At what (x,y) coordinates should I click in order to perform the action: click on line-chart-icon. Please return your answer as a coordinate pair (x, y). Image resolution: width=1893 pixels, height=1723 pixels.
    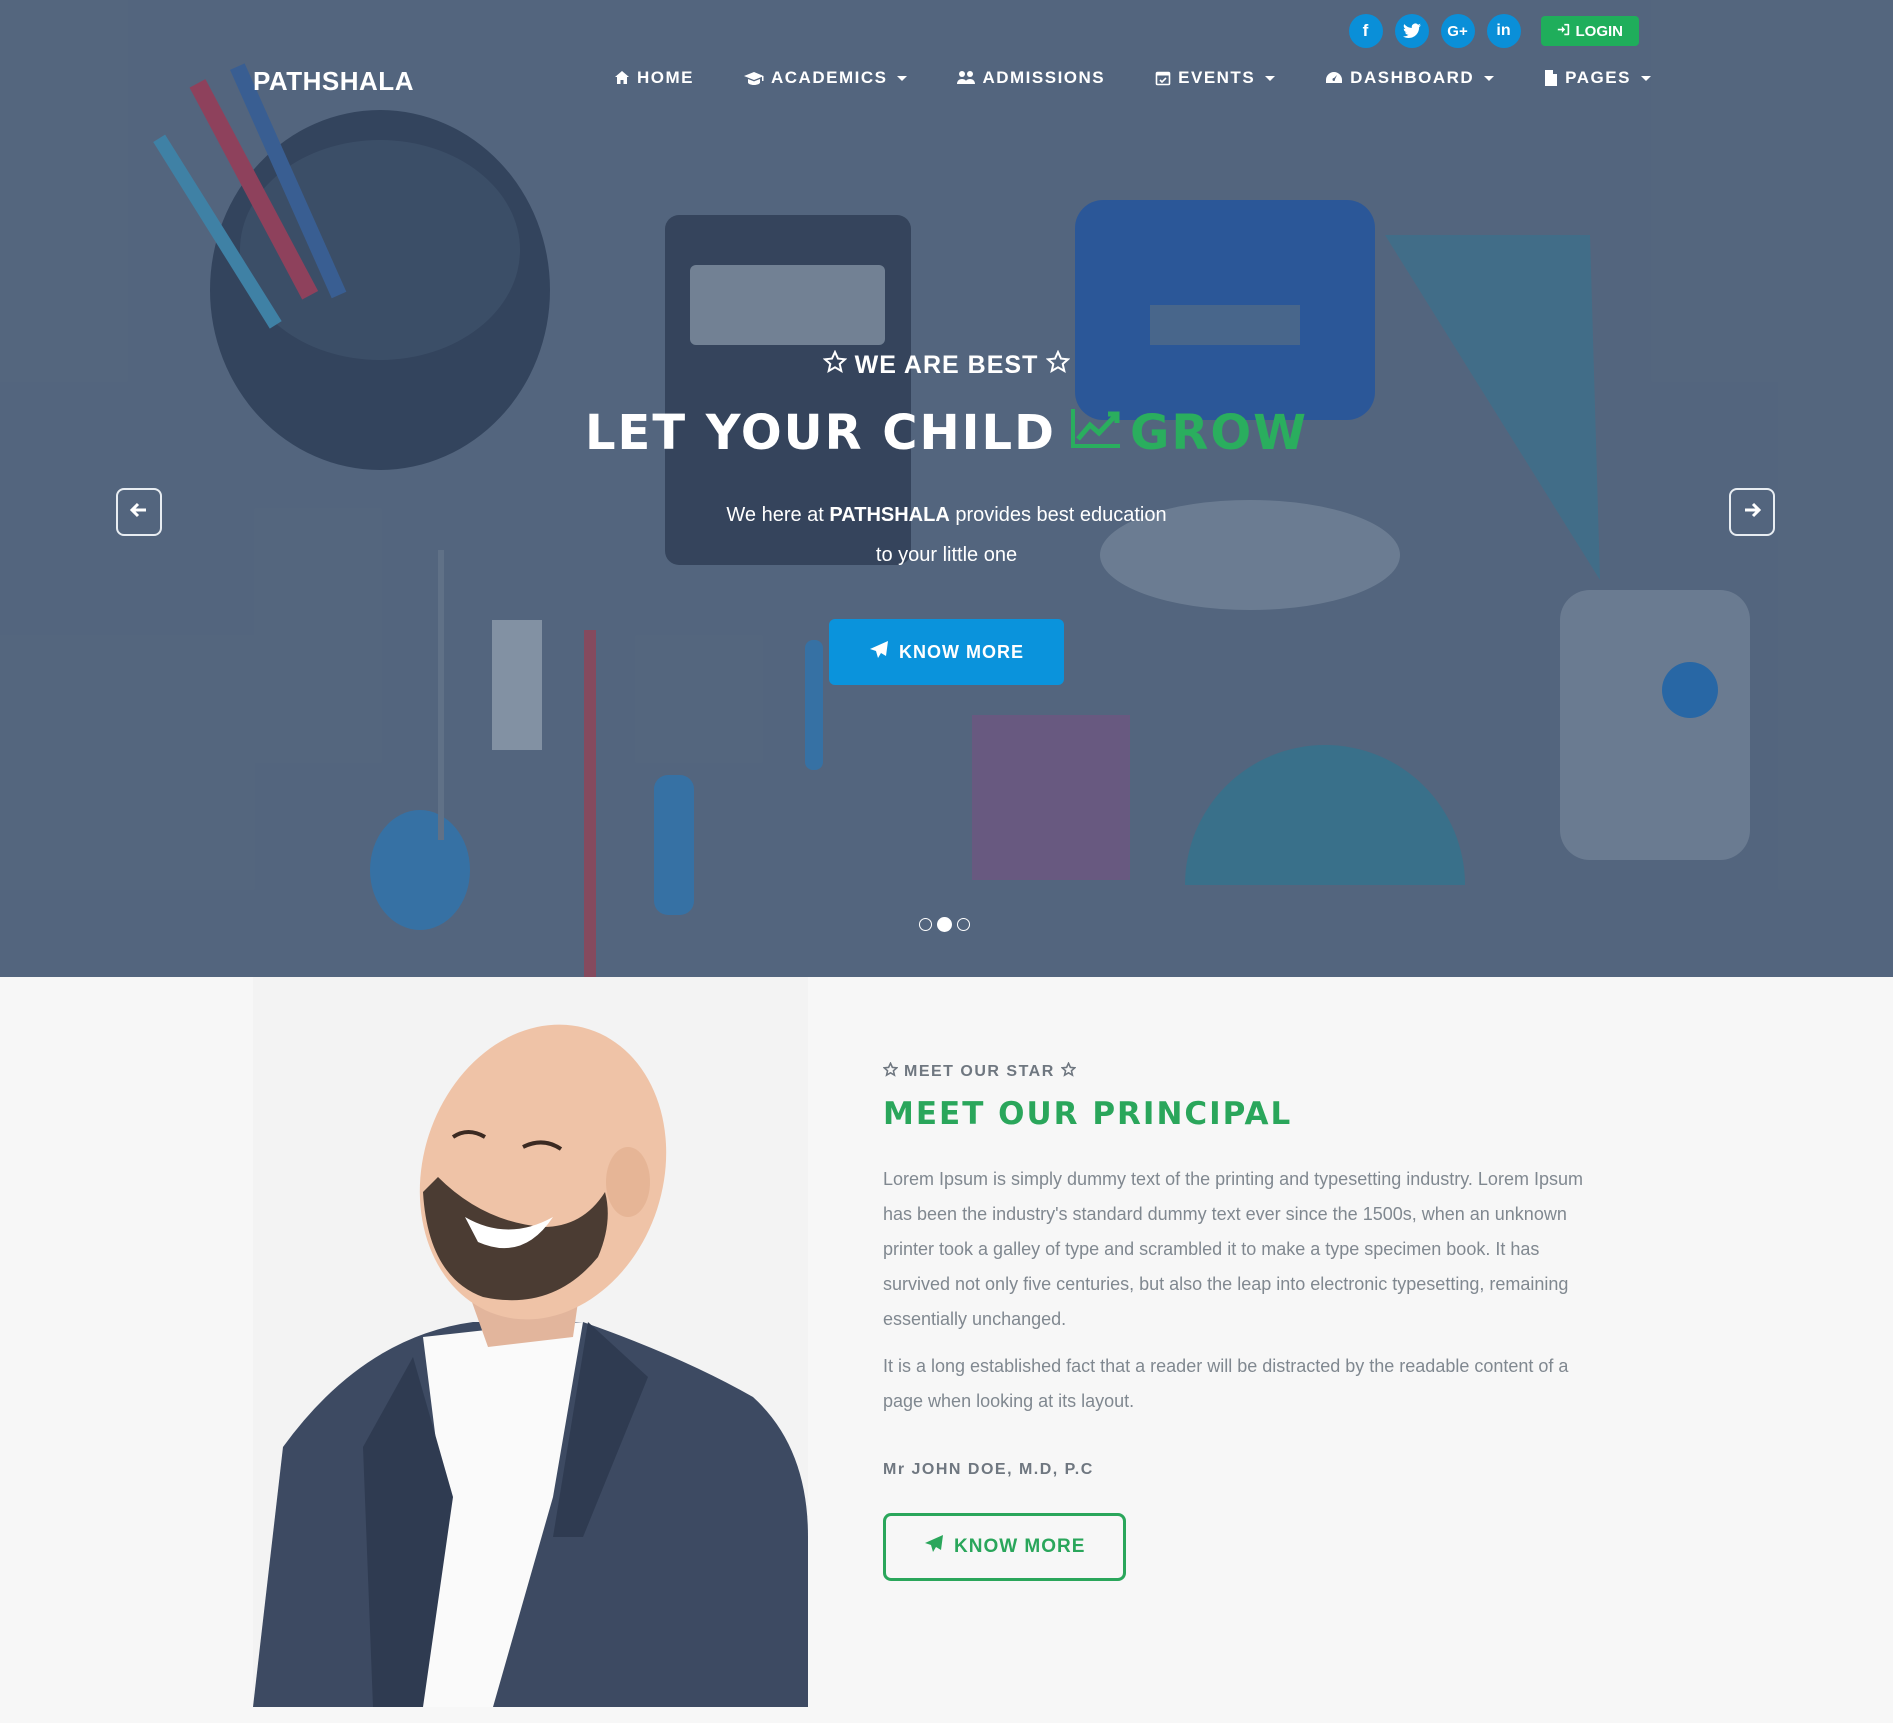
    Looking at the image, I should click on (1096, 433).